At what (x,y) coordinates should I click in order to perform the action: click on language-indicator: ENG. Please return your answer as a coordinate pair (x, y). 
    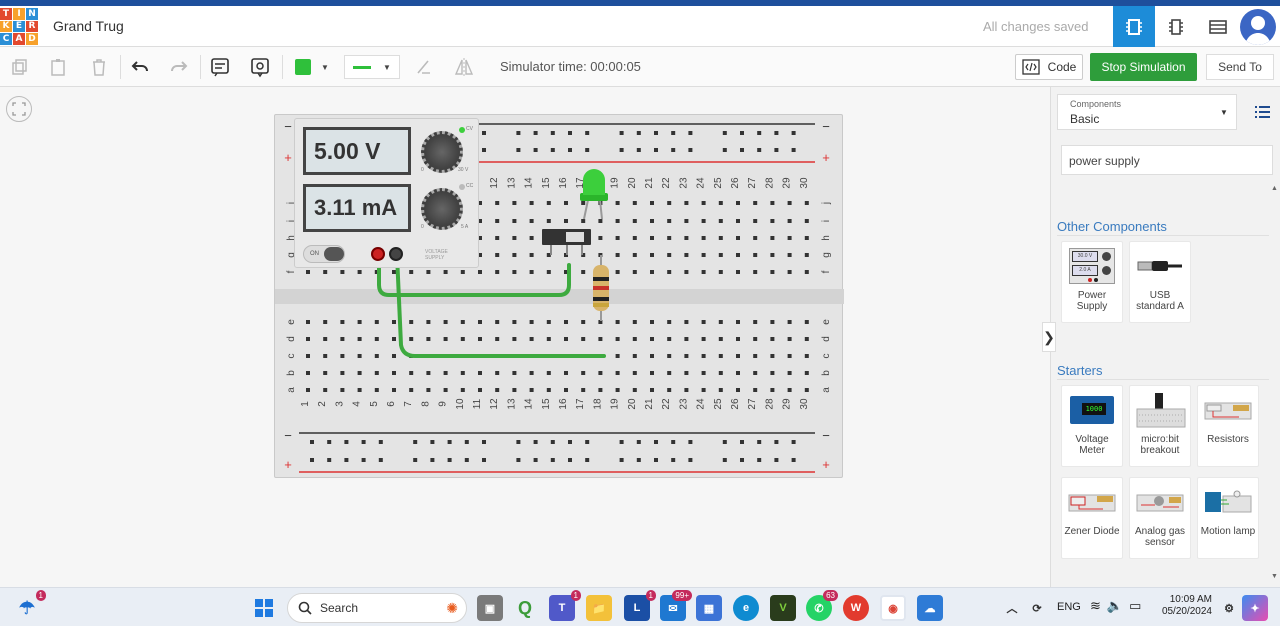
    Looking at the image, I should click on (1069, 607).